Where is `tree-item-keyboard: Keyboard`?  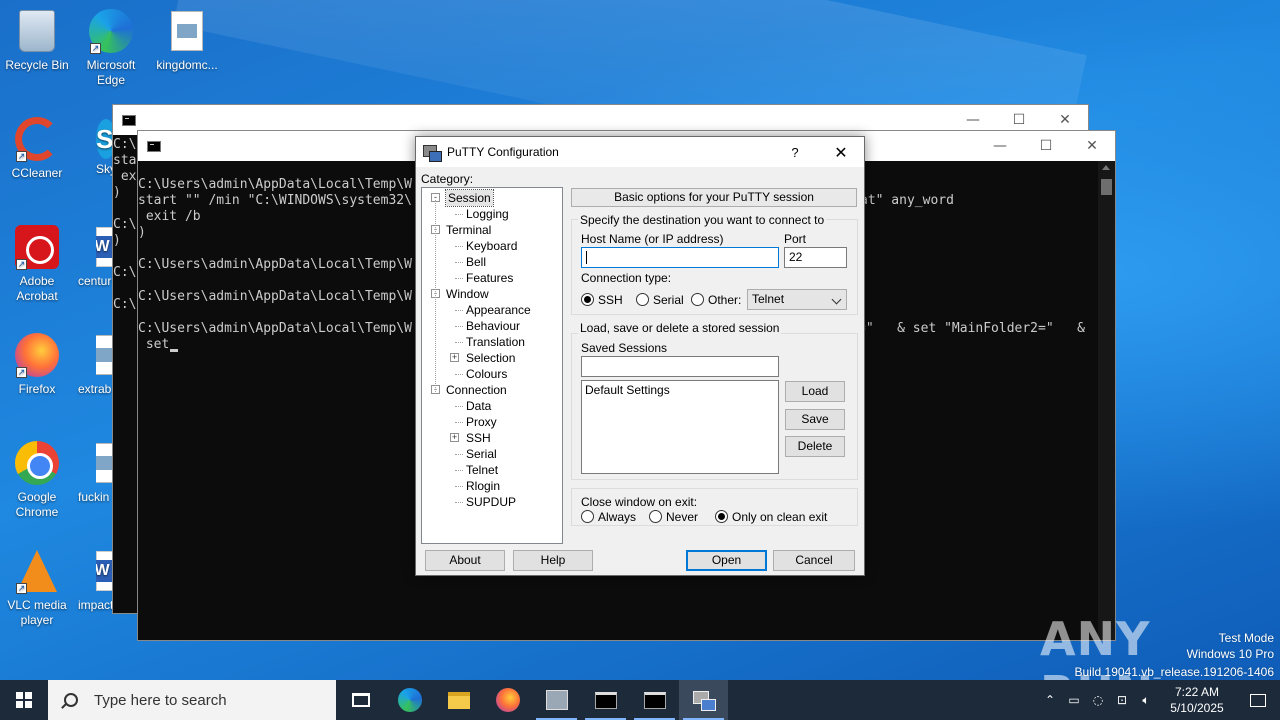 tree-item-keyboard: Keyboard is located at coordinates (491, 246).